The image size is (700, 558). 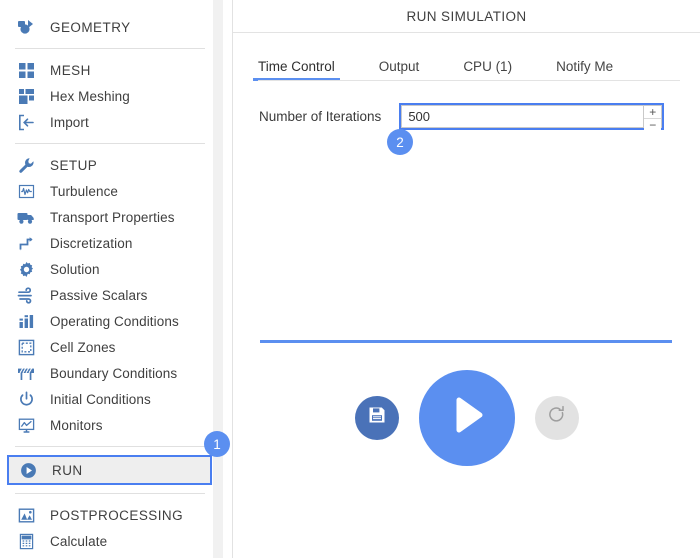 I want to click on tab-bar: Time Control Output CPU (1) Notify Me, so click(x=466, y=64).